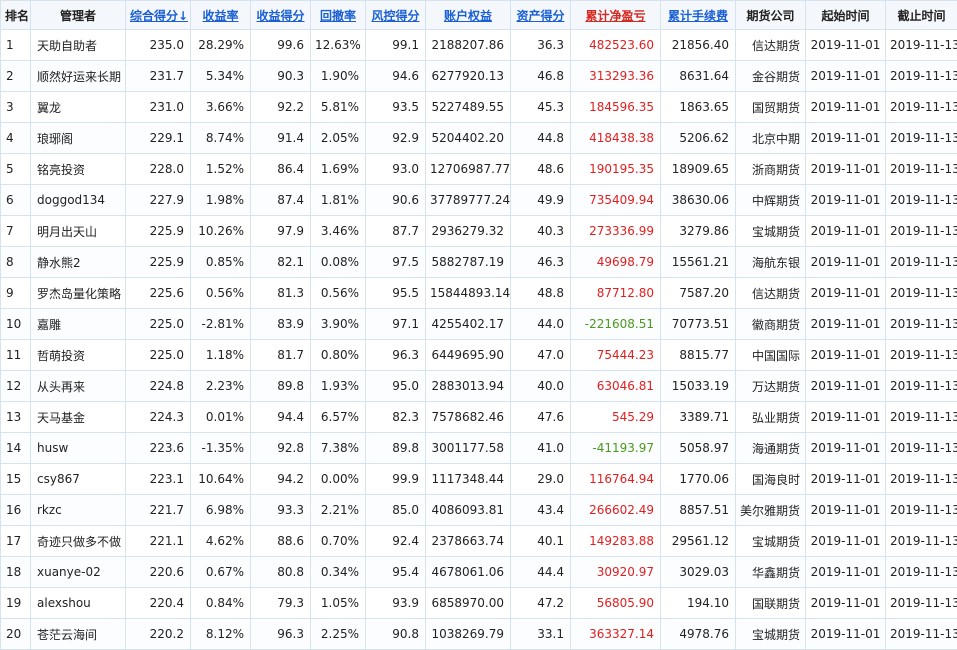 The height and width of the screenshot is (650, 957). Describe the element at coordinates (615, 15) in the screenshot. I see `col-net-profit-sort: 累计净盈亏` at that location.